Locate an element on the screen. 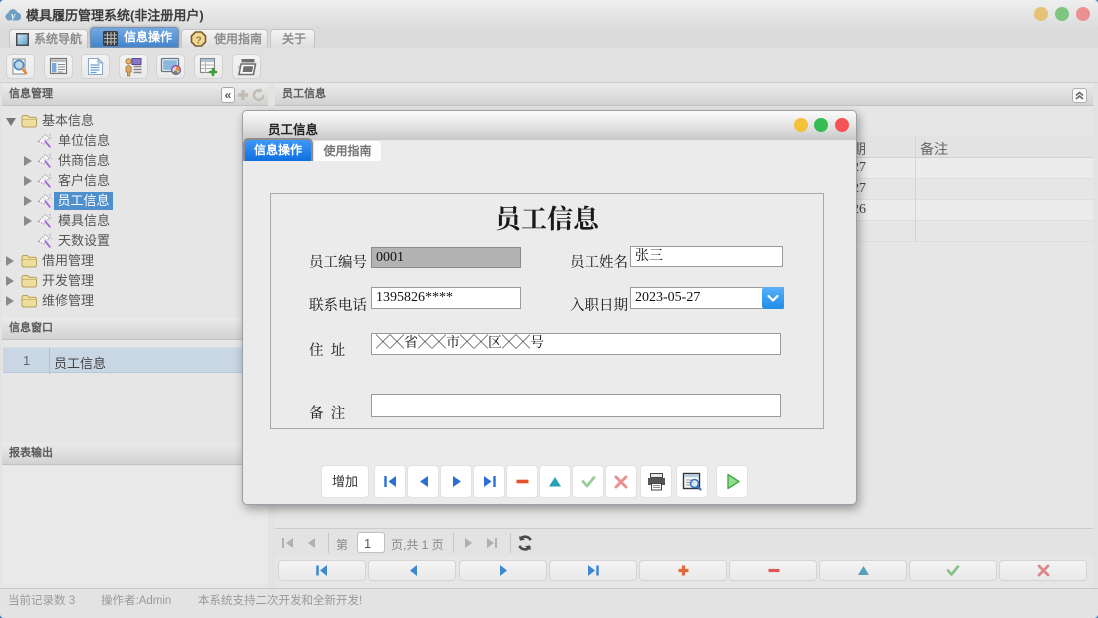 This screenshot has width=1098, height=618. svg-text: y is located at coordinates (13, 16).